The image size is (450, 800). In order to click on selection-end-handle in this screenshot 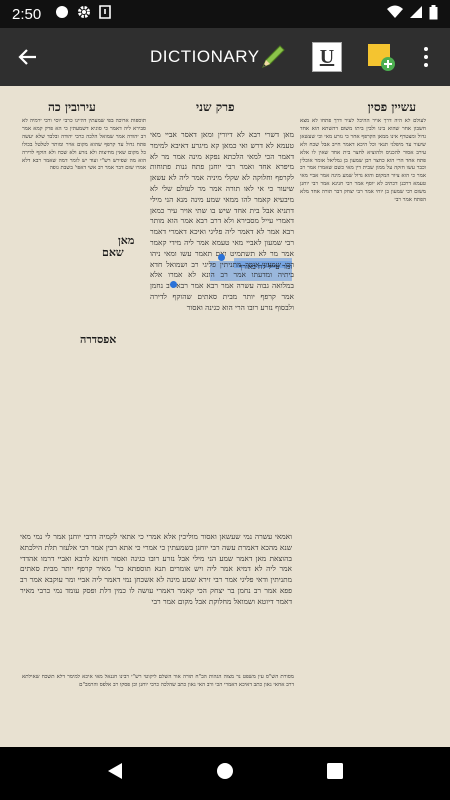, I will do `click(173, 284)`.